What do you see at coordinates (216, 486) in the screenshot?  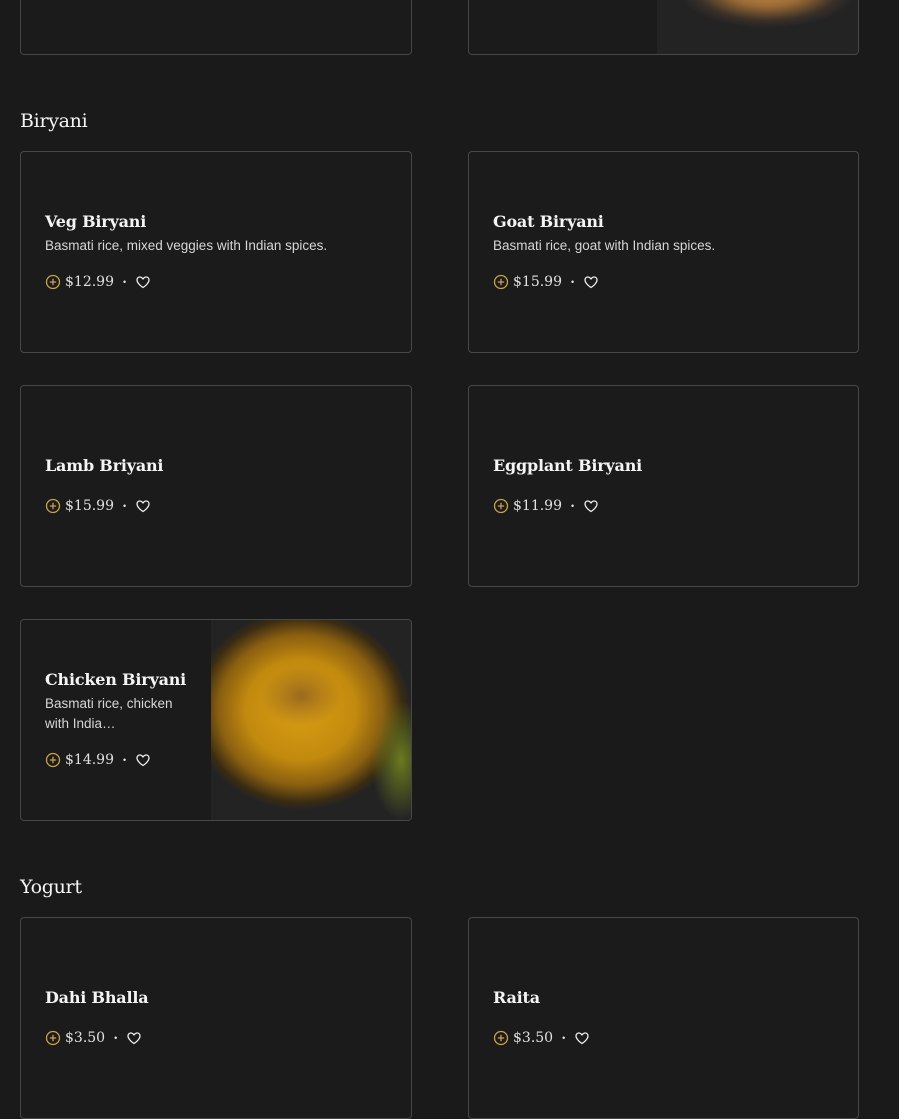 I see `menu-item-card: Lamb Briyani $15.99 •` at bounding box center [216, 486].